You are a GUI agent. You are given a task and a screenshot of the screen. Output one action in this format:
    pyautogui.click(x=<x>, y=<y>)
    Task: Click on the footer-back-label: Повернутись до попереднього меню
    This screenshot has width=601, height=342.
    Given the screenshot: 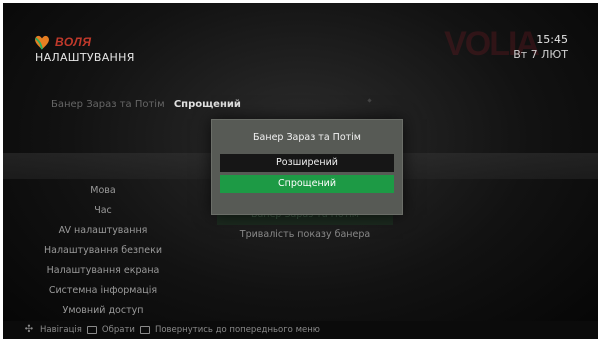 What is the action you would take?
    pyautogui.click(x=237, y=330)
    